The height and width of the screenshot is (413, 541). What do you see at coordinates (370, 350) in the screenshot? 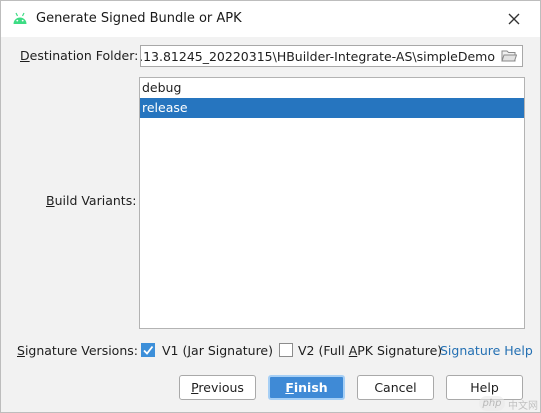
I see `v2-signature-label: V2 (Full APK Signature)` at bounding box center [370, 350].